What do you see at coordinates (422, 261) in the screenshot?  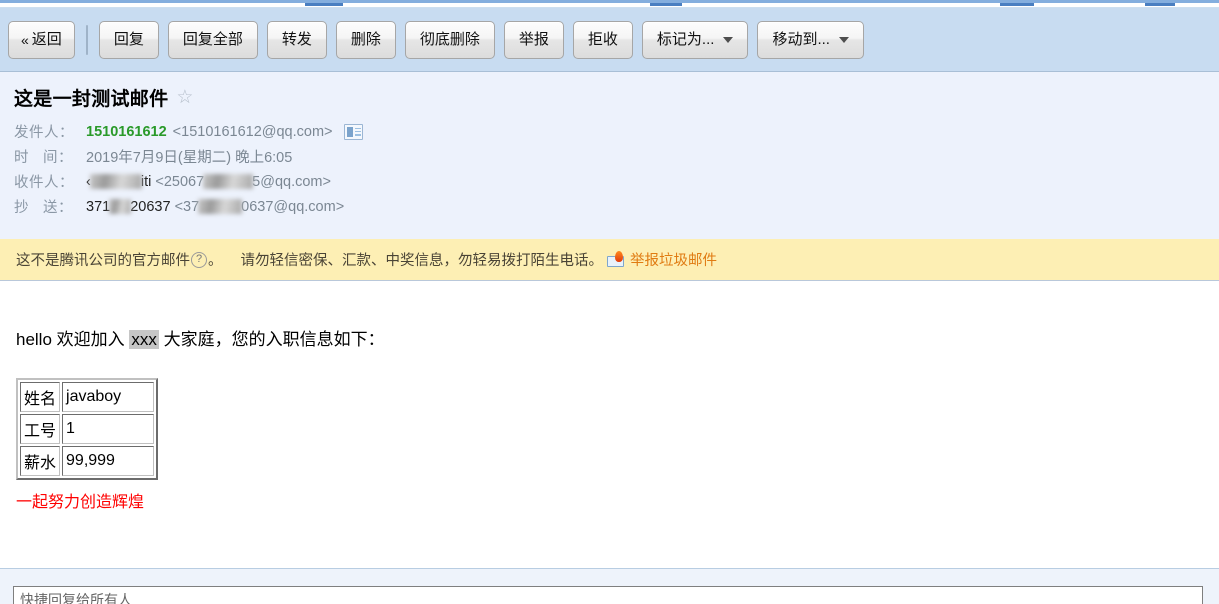 I see `warning-text-after: 请勿轻信密保、汇款、中奖信息，勿轻易拨打陌生电话。` at bounding box center [422, 261].